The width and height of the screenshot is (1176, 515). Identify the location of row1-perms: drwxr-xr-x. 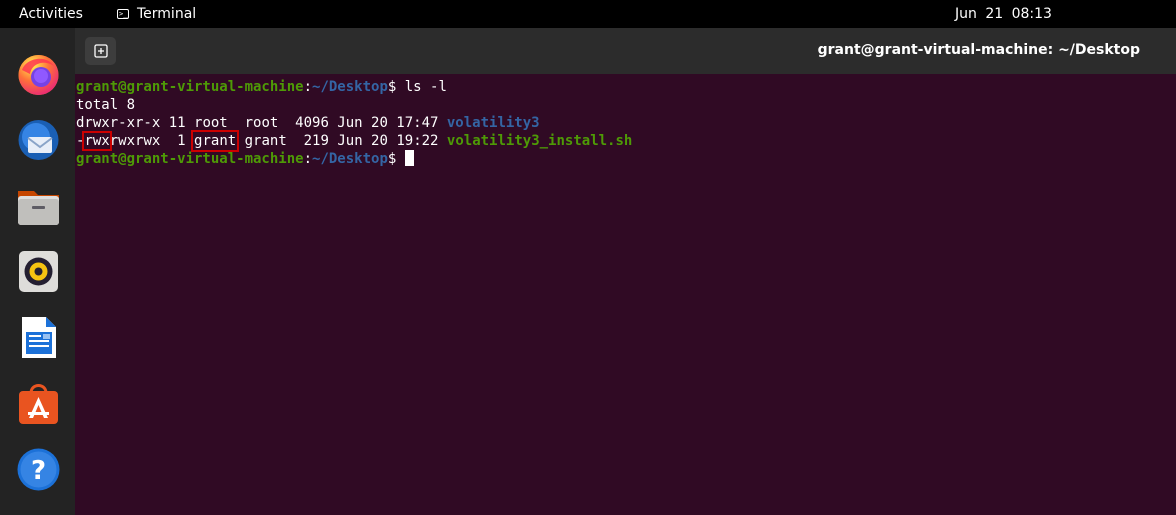
(118, 123).